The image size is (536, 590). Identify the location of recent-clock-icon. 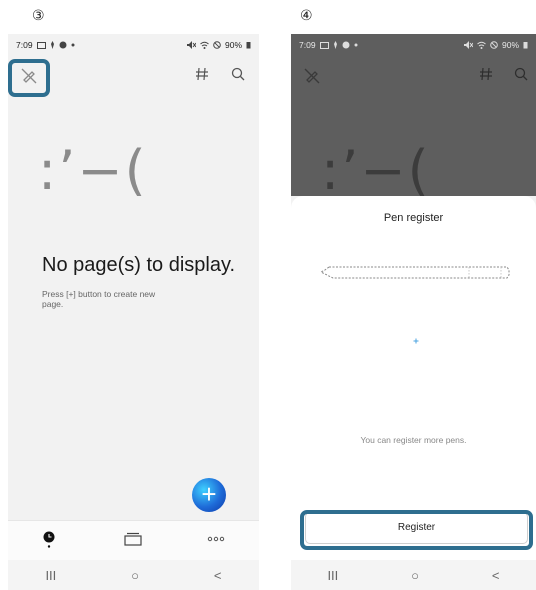
(49, 540).